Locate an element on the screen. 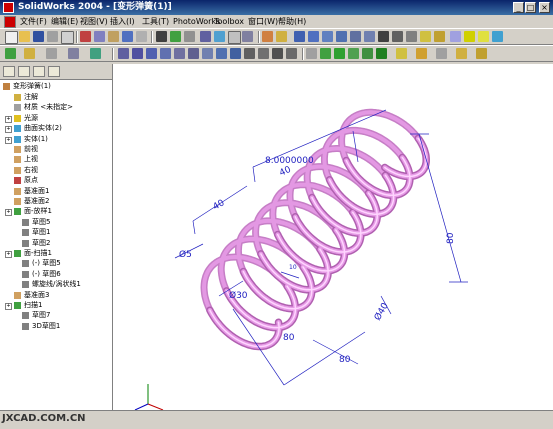 The image size is (553, 429). cube-icon is located at coordinates (497, 36).